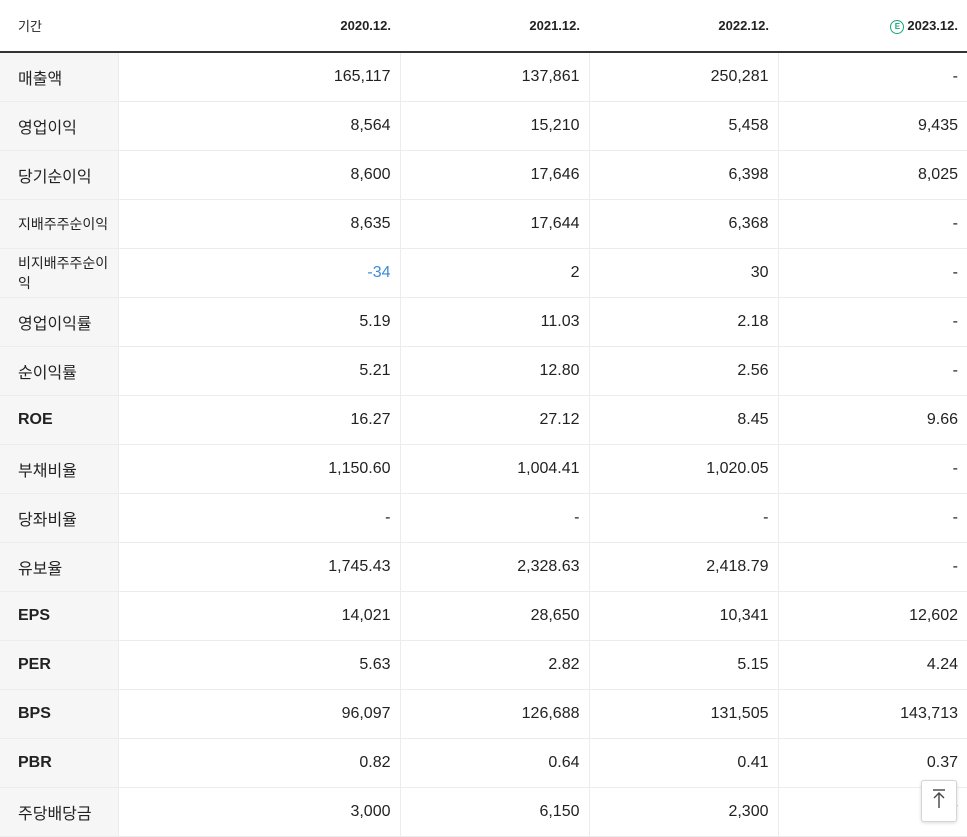  Describe the element at coordinates (494, 371) in the screenshot. I see `cell-value: 12.80` at that location.